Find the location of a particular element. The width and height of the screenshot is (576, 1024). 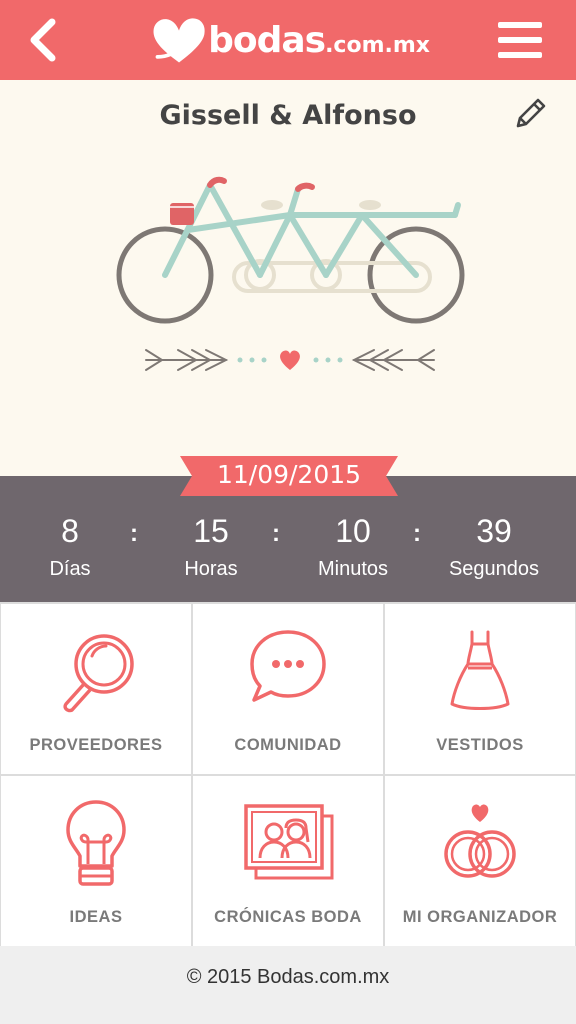

menu-tile-mi-organizador: MI ORGANIZADOR is located at coordinates (480, 861).